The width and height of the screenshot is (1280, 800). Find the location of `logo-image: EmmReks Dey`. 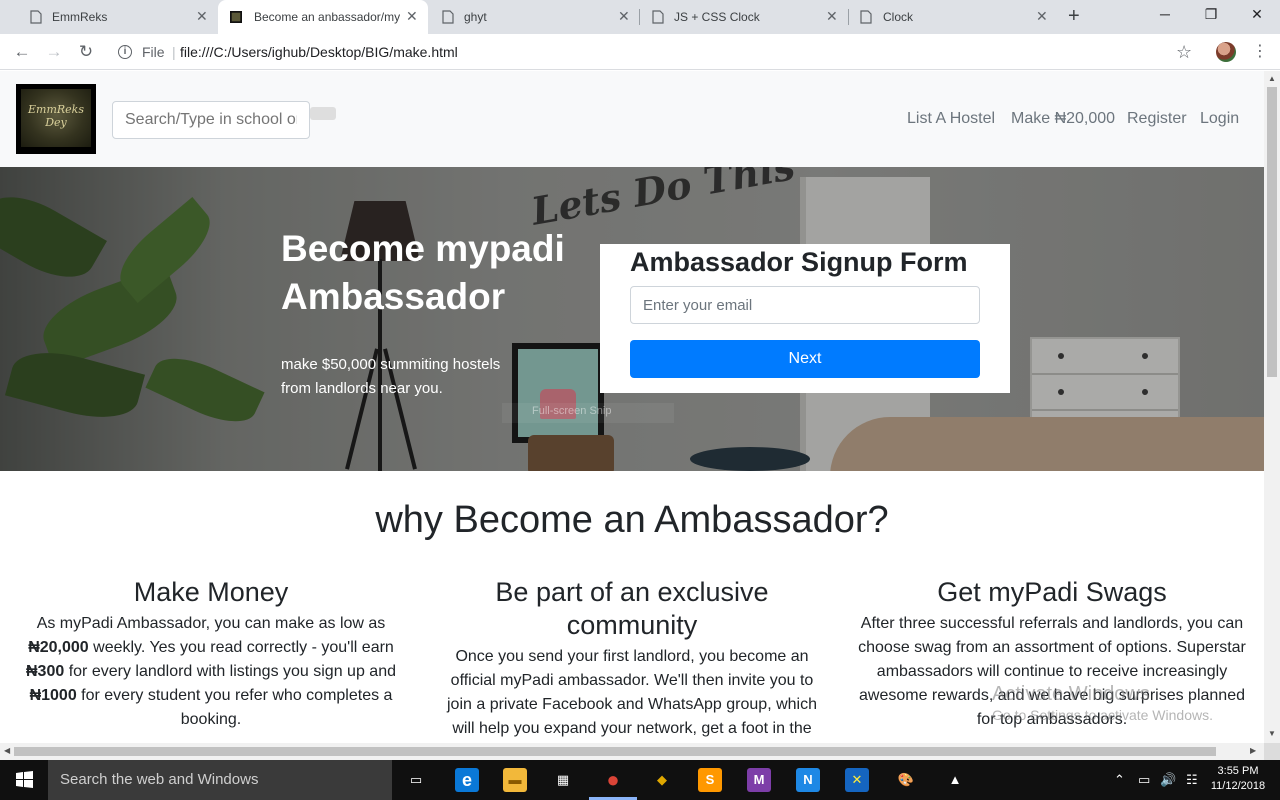

logo-image: EmmReks Dey is located at coordinates (56, 118).